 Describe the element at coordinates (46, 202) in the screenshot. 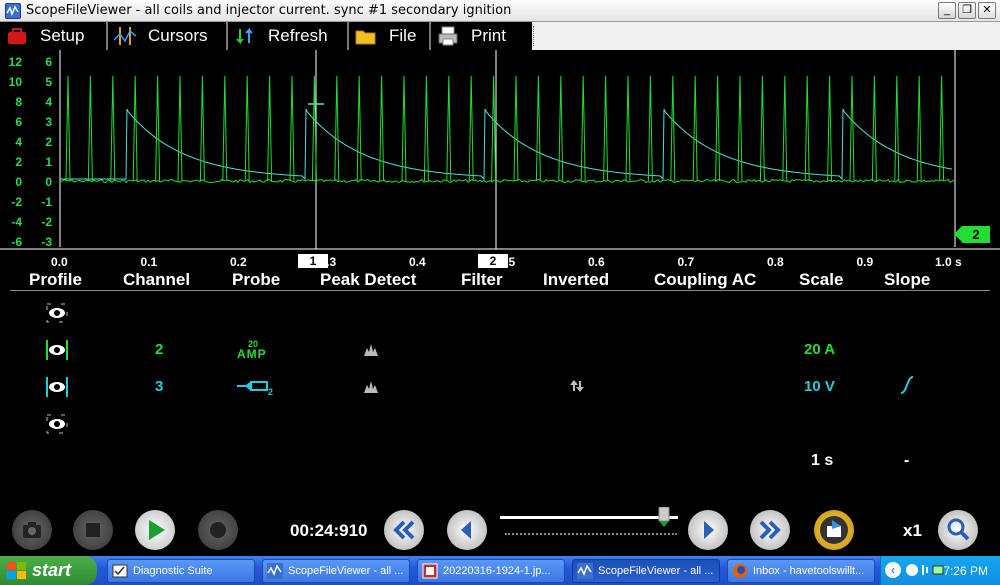

I see `y-tick-inner: -1` at that location.